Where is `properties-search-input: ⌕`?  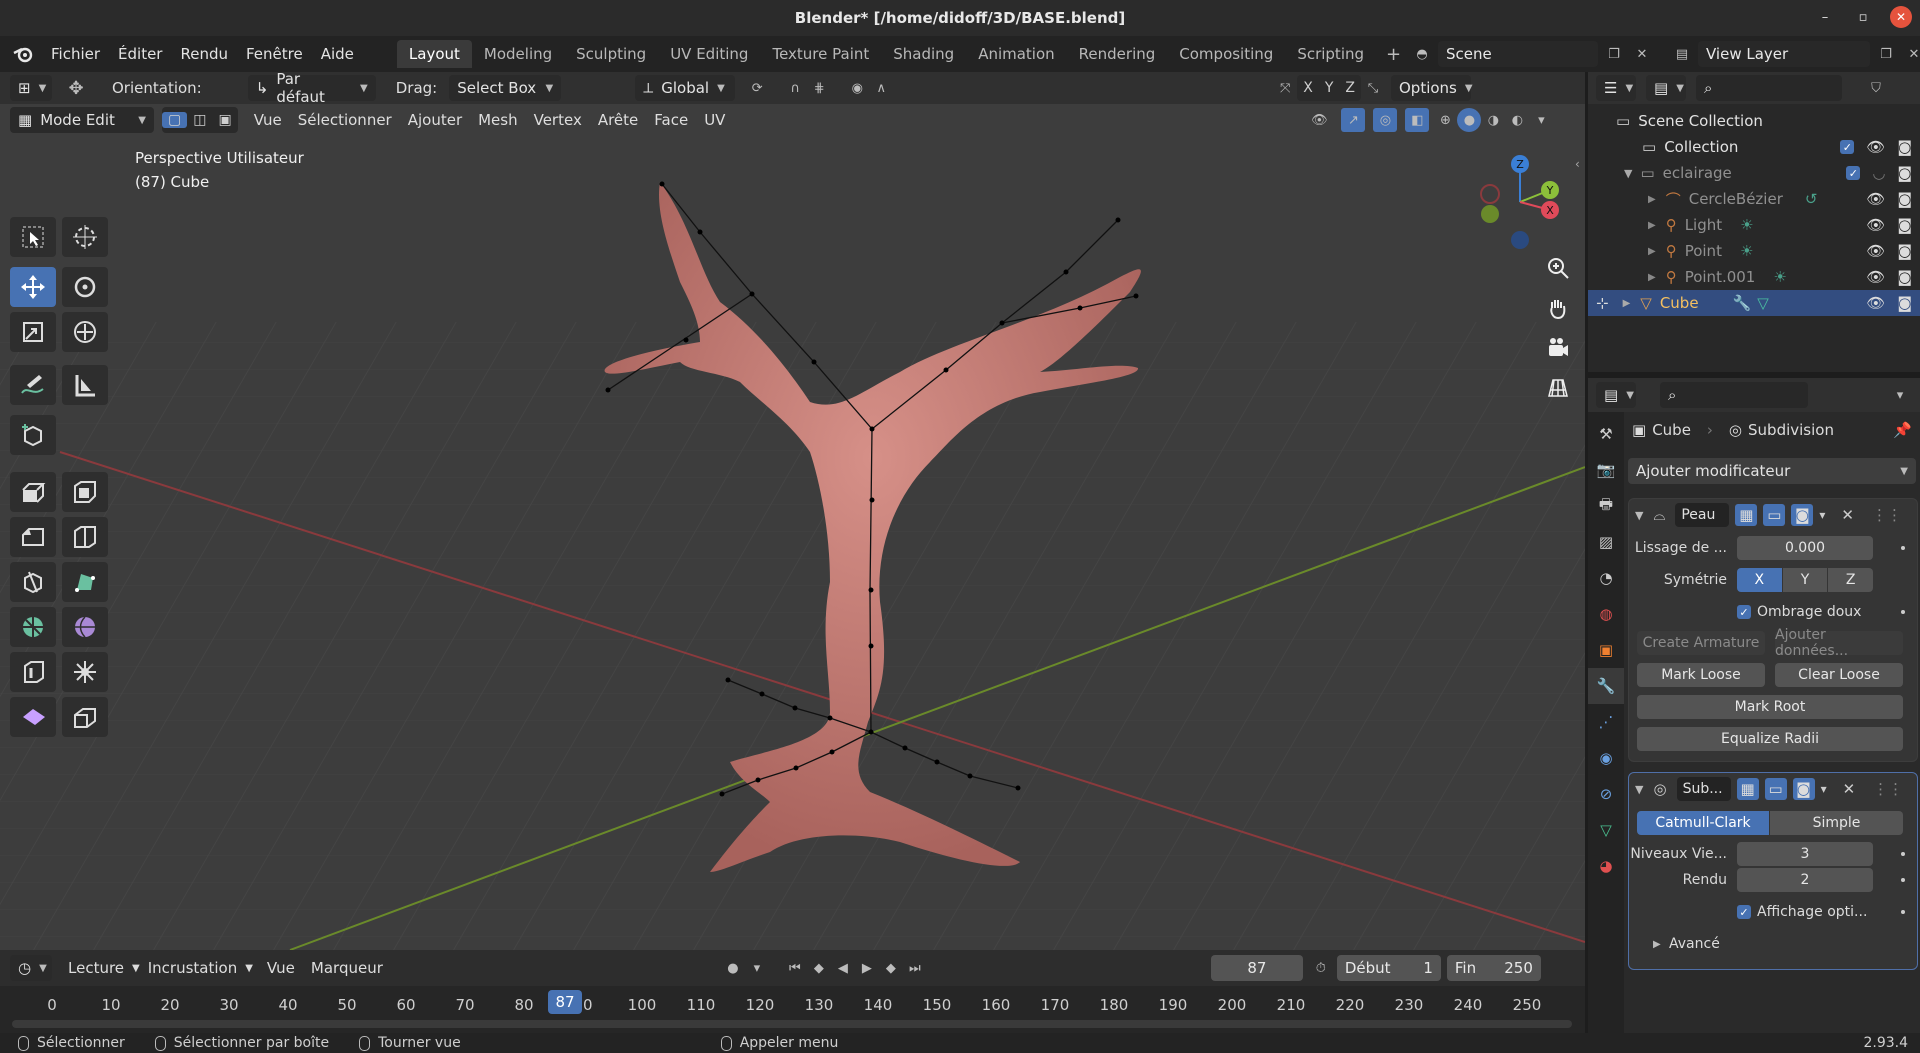
properties-search-input: ⌕ is located at coordinates (1734, 395).